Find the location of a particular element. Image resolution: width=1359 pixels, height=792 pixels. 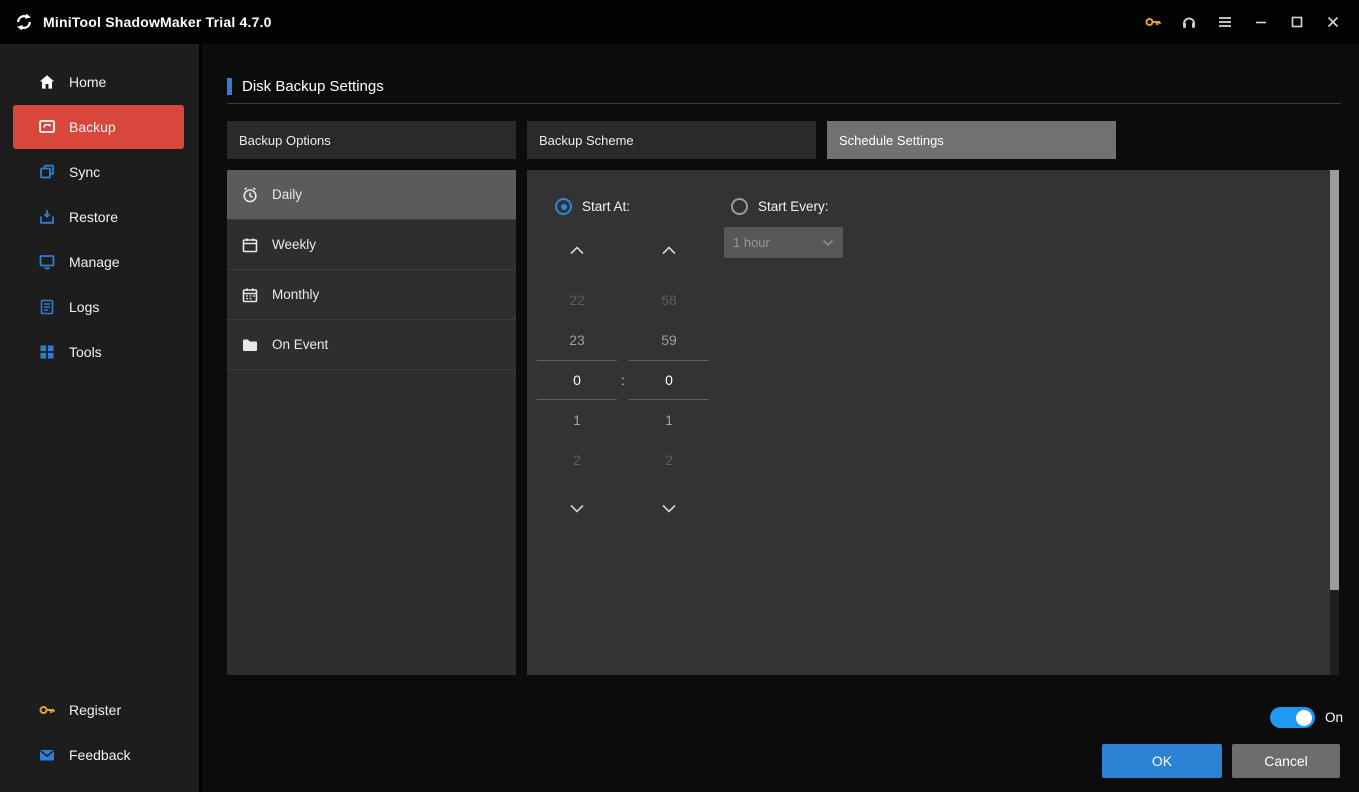

close-button is located at coordinates (1333, 22).